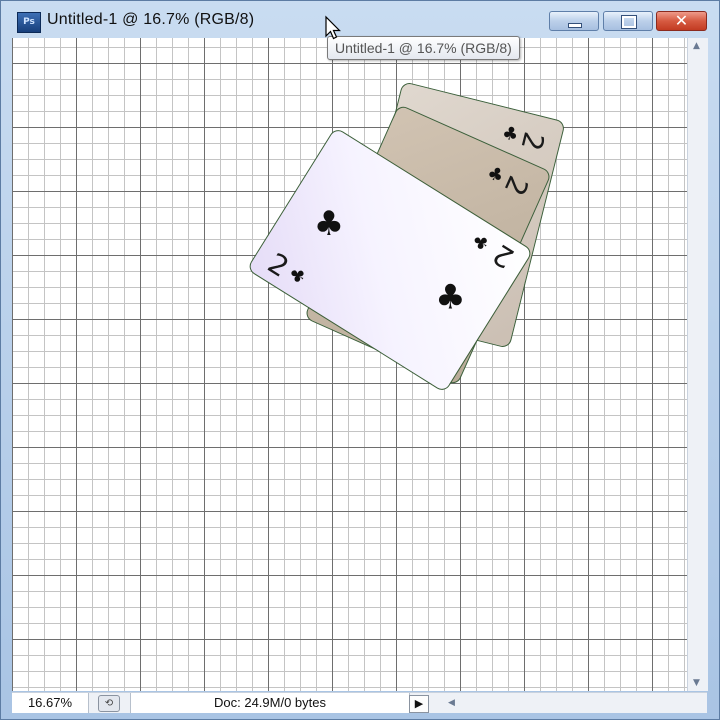  Describe the element at coordinates (333, 27) in the screenshot. I see `mouse-pointer-icon` at that location.